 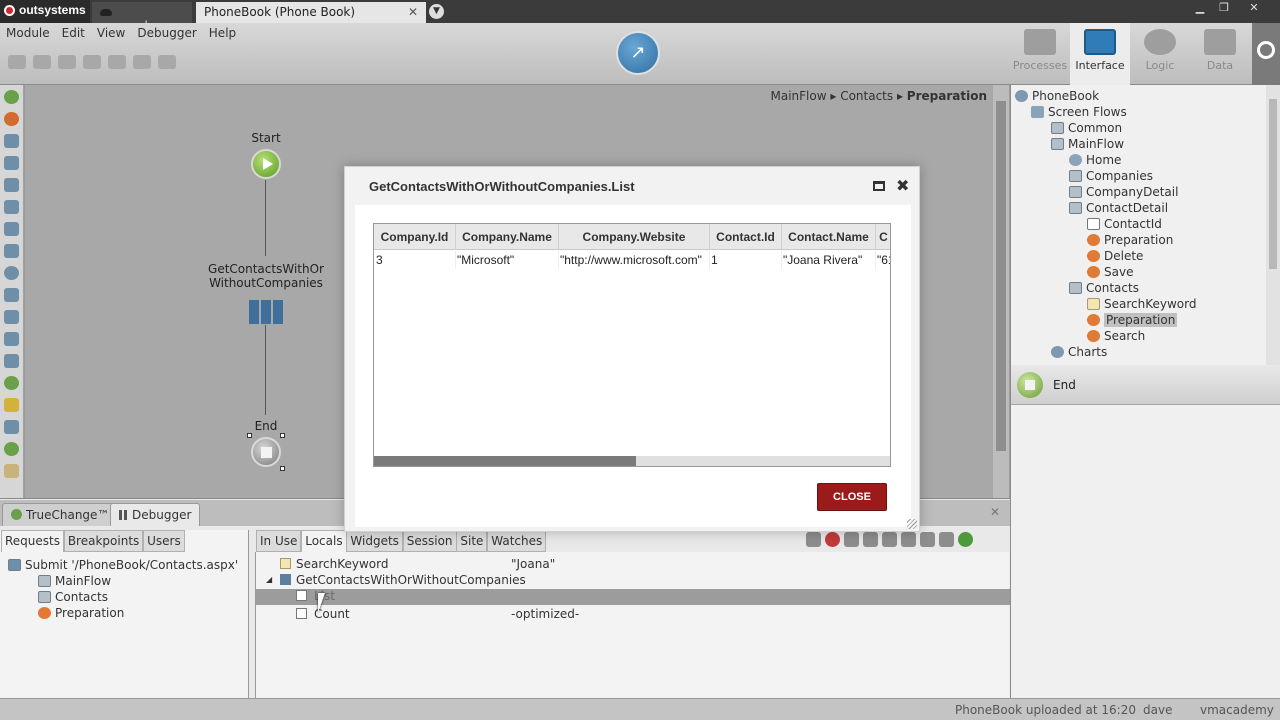 I want to click on run-tool-icon, so click(x=11, y=119).